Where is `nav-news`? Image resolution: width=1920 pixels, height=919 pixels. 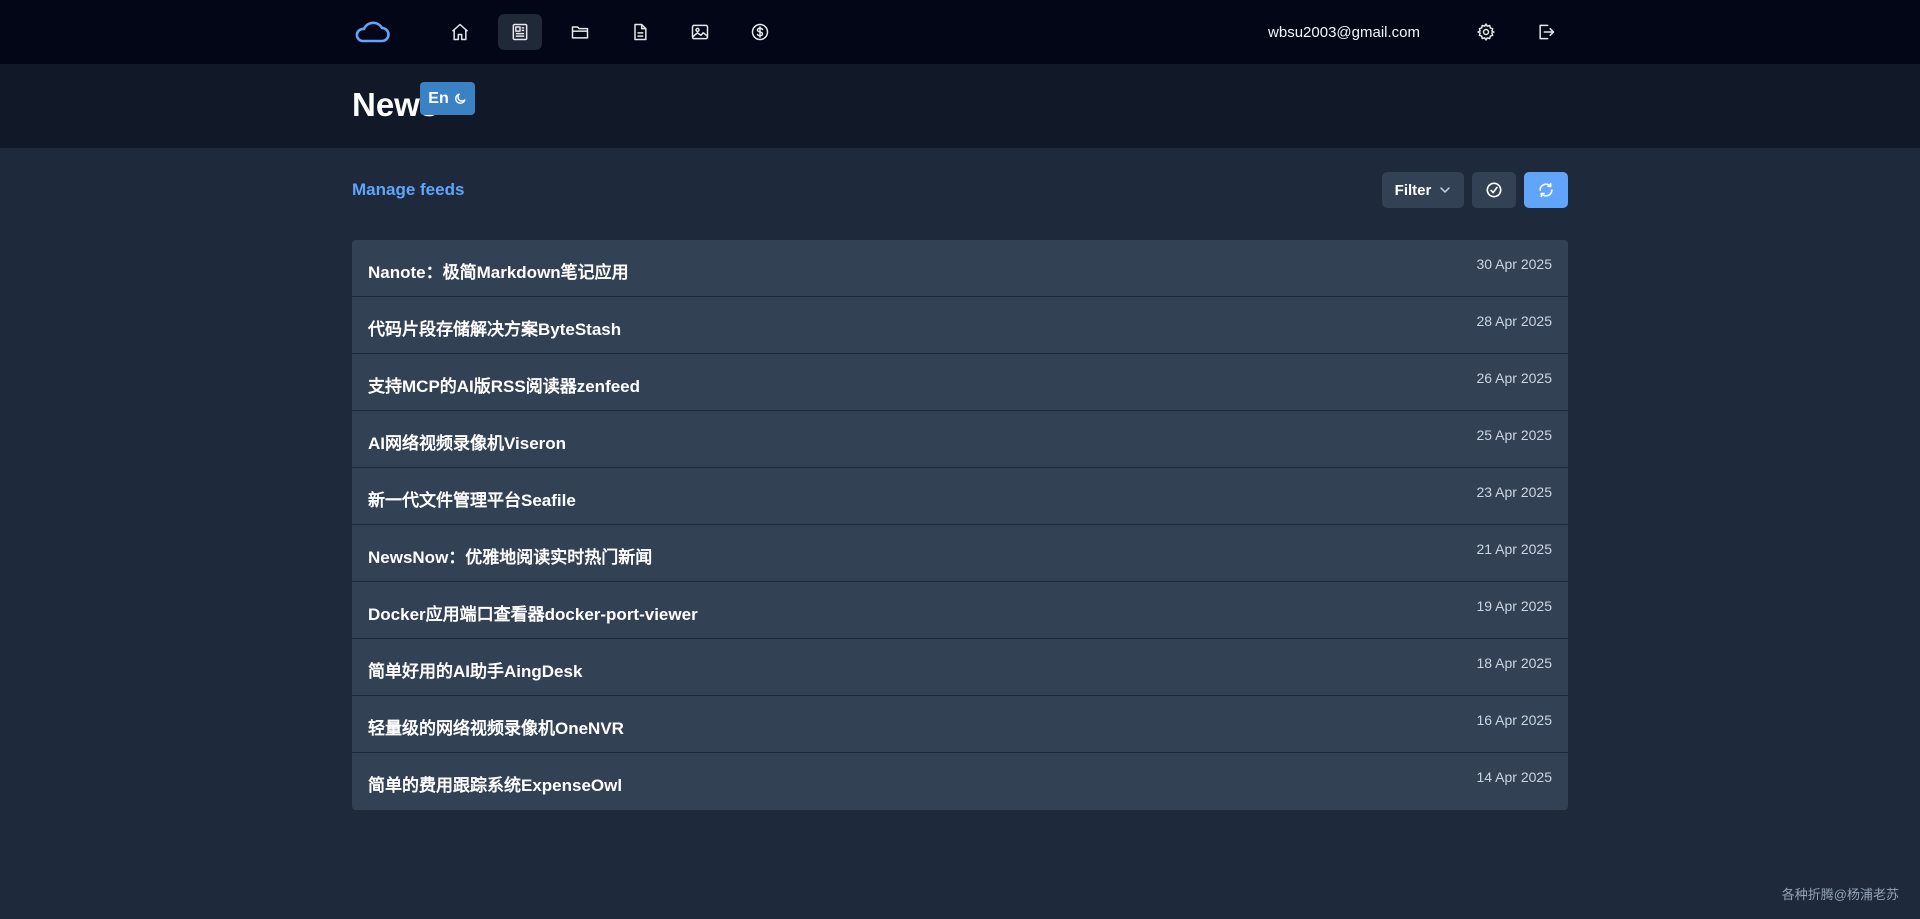
nav-news is located at coordinates (520, 32).